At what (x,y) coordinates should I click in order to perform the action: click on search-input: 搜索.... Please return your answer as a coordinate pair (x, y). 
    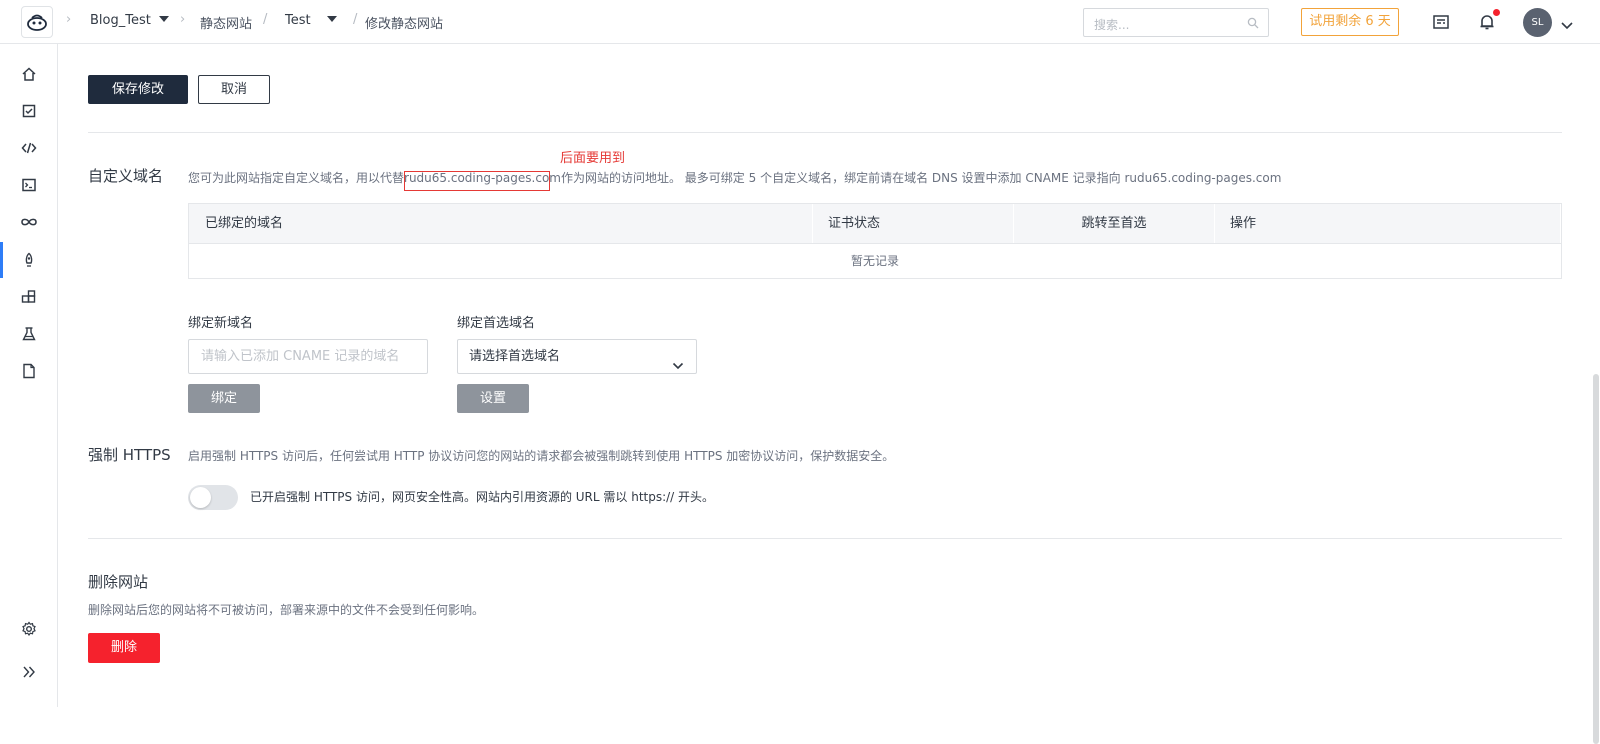
    Looking at the image, I should click on (1176, 22).